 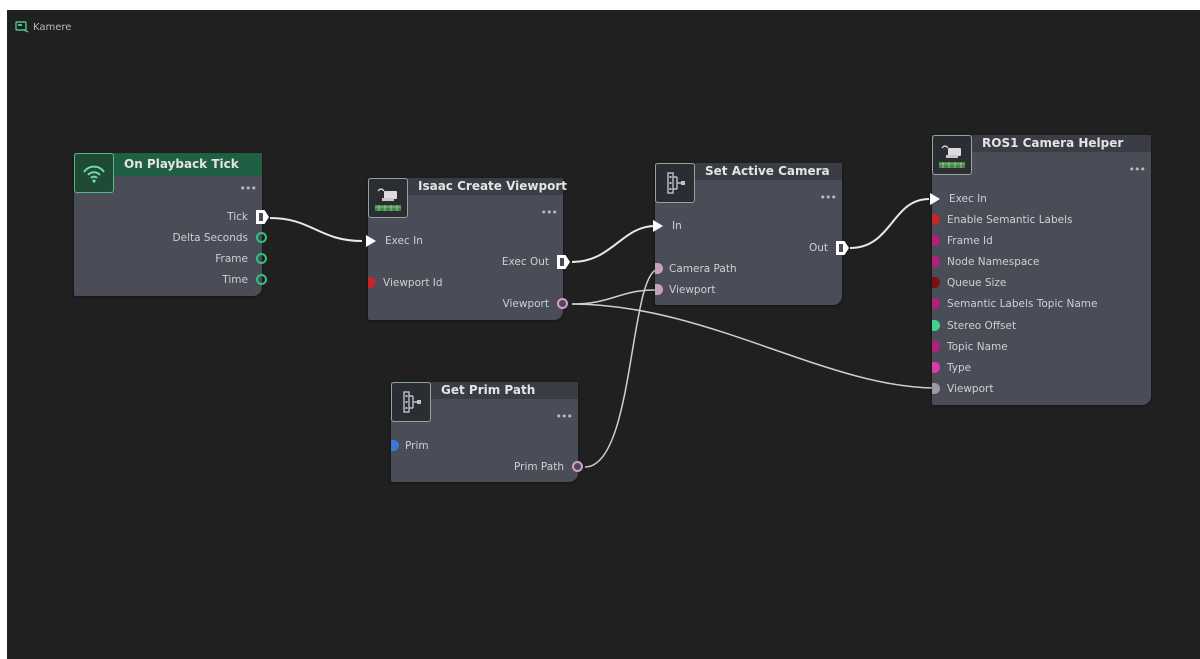 I want to click on wire-tick-to-exec-in, so click(x=316, y=229).